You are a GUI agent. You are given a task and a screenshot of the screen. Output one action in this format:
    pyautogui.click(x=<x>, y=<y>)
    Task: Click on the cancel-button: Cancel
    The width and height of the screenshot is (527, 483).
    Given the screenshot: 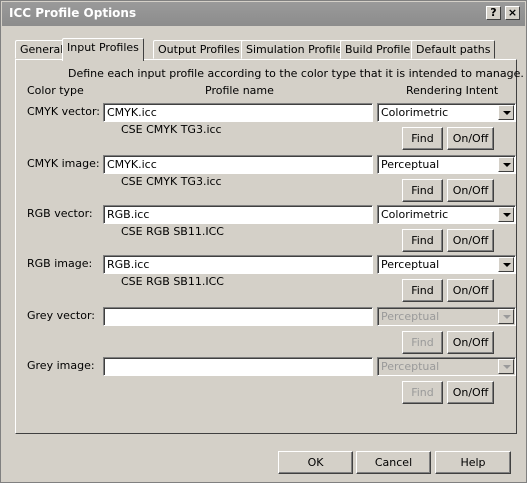 What is the action you would take?
    pyautogui.click(x=393, y=462)
    